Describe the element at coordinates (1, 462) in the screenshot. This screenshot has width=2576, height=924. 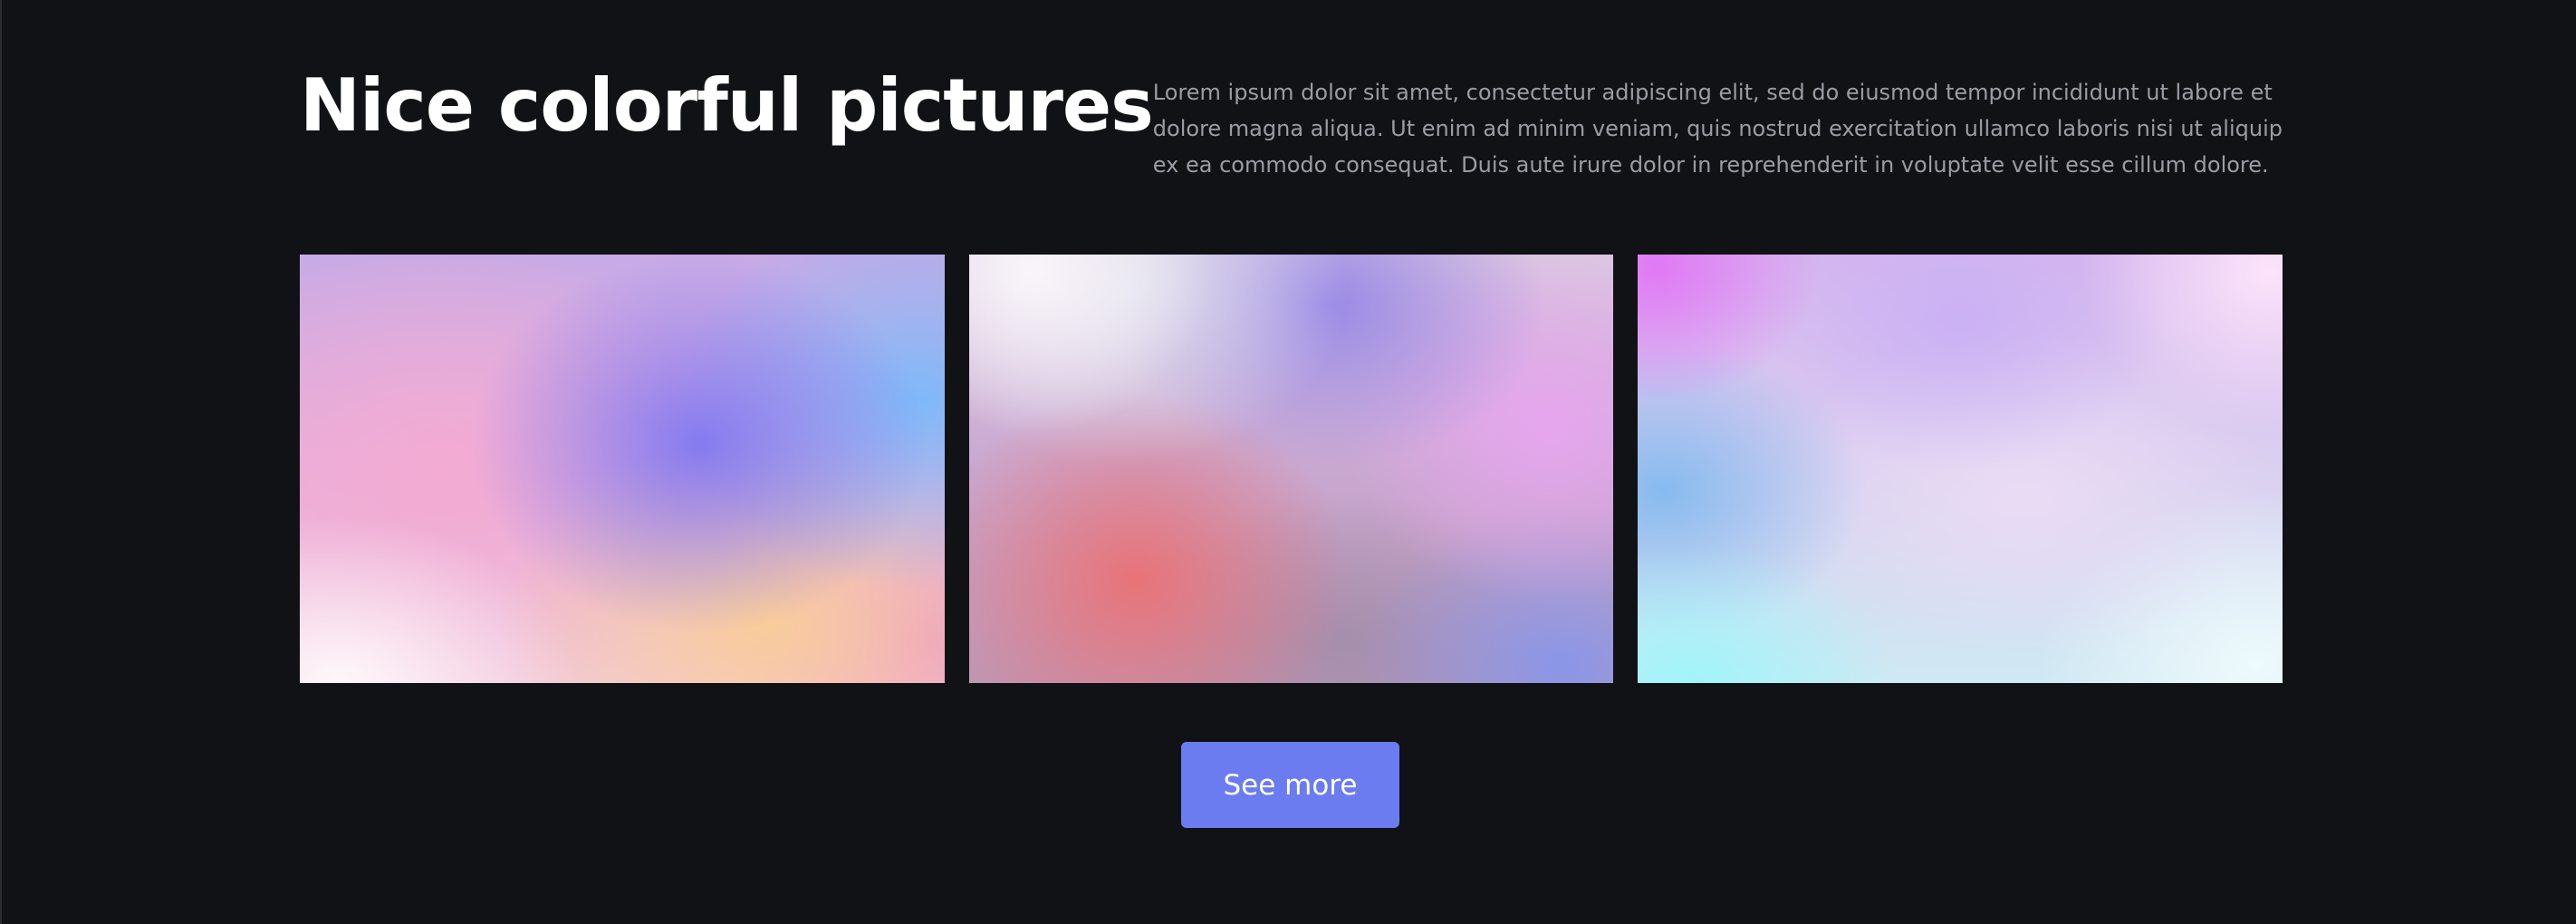
I see `page-edge-divider` at that location.